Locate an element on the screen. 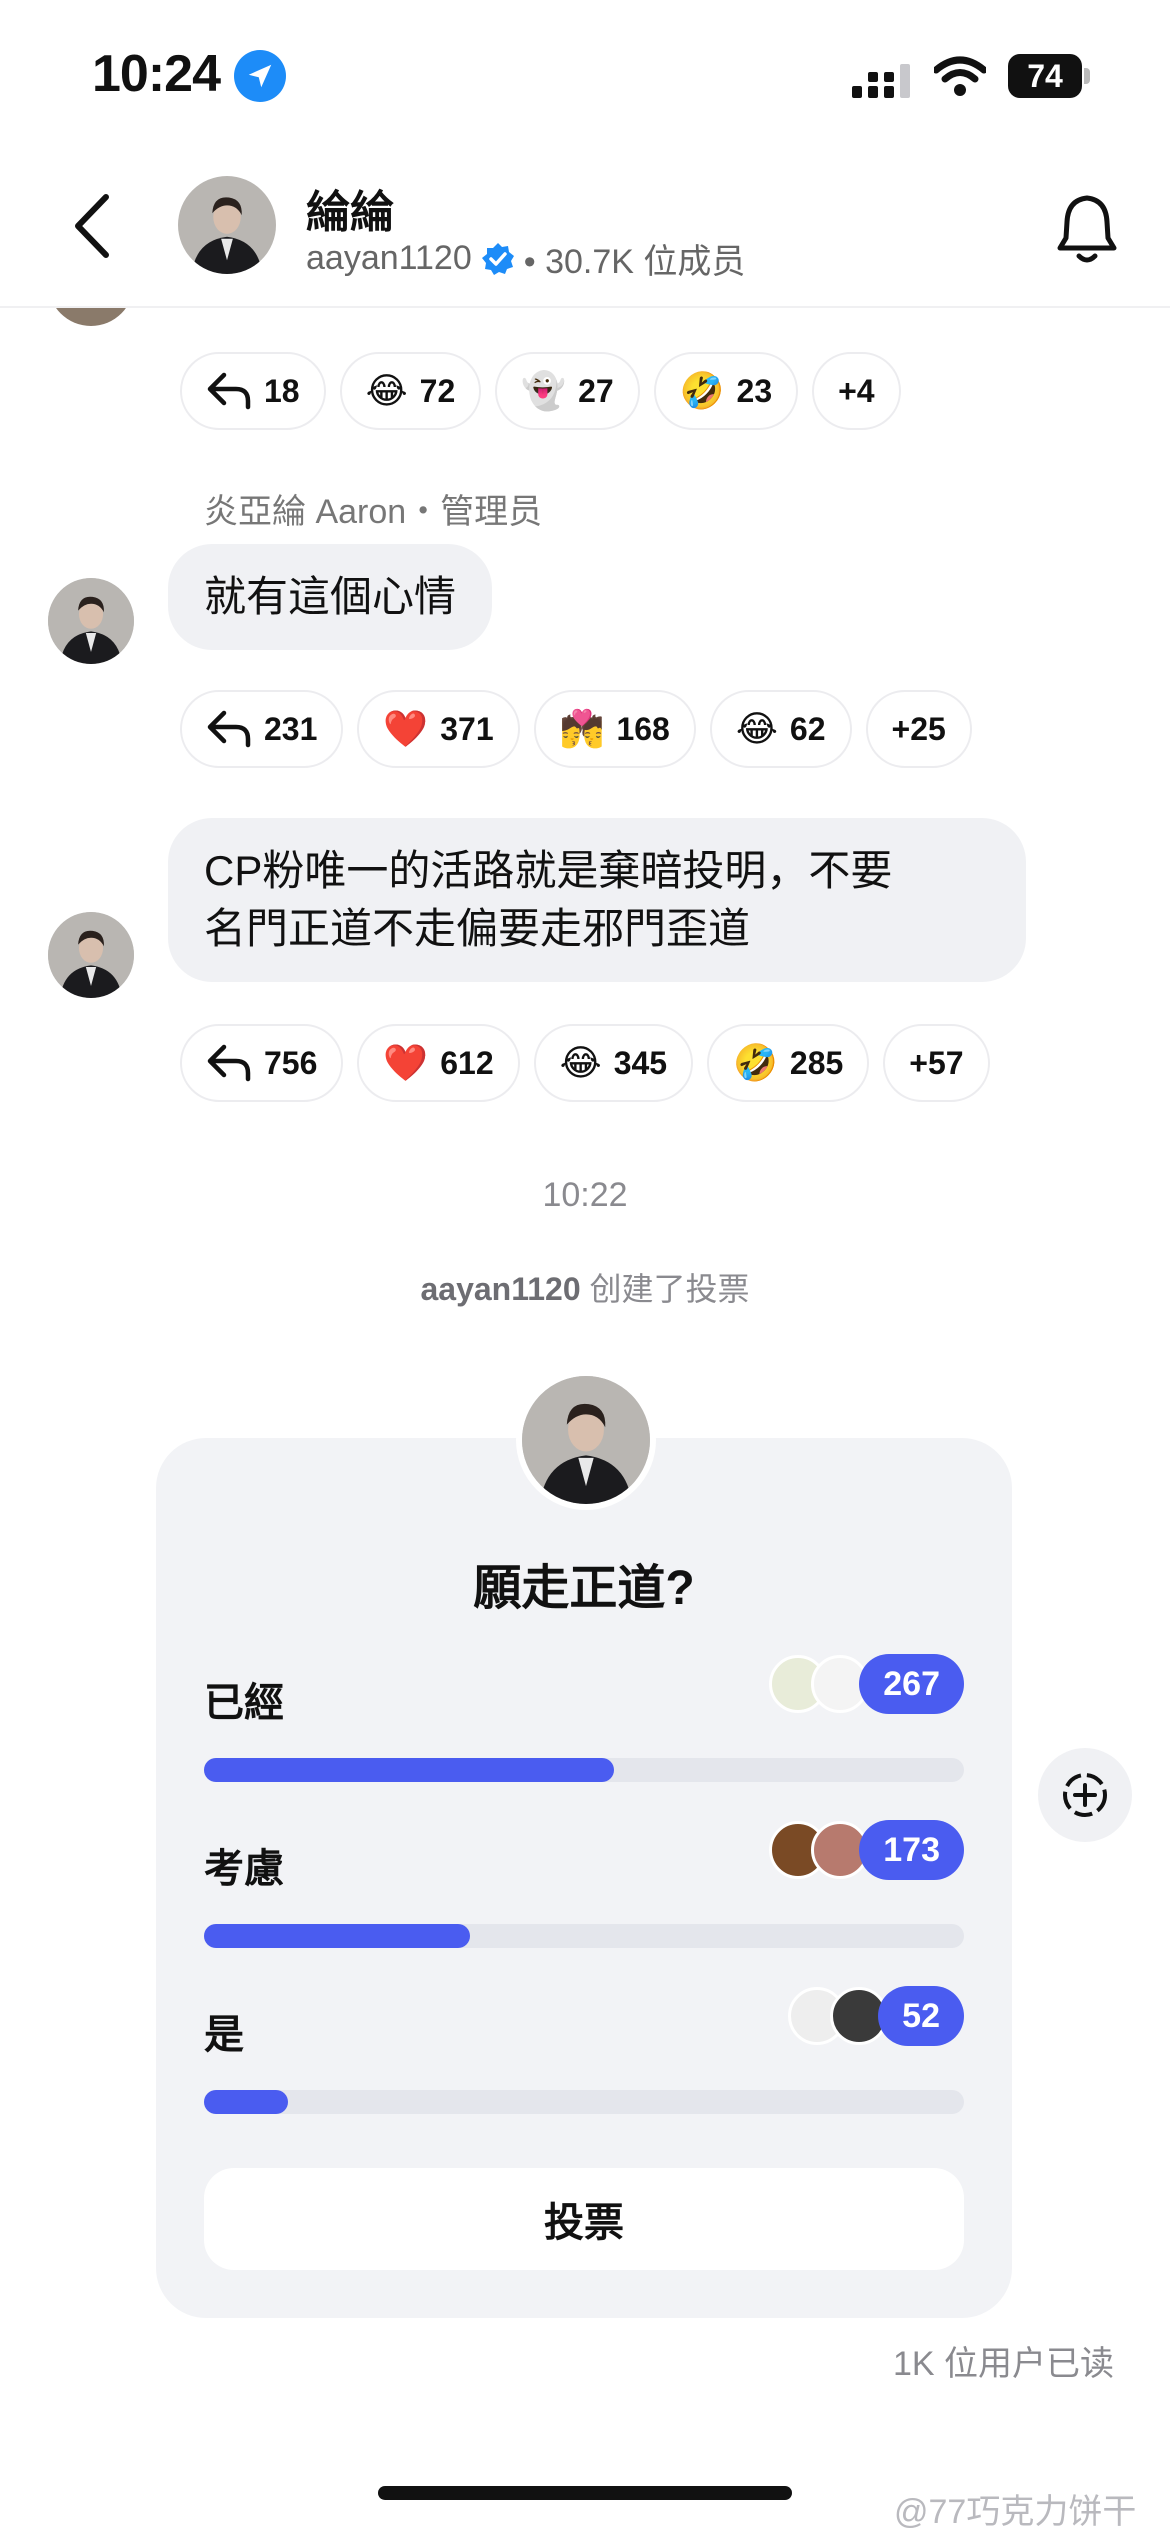  channel-handle: aayan1120 is located at coordinates (389, 258).